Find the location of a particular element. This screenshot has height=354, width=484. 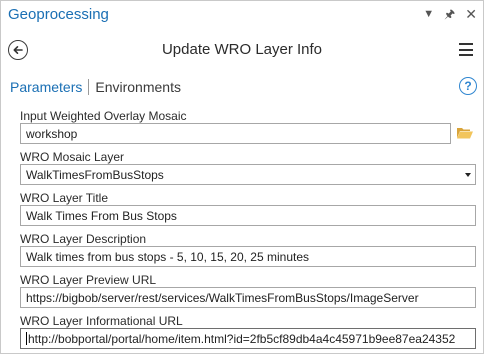

mosaic-layer-dropdown: WalkTimesFromBusStops is located at coordinates (248, 174).